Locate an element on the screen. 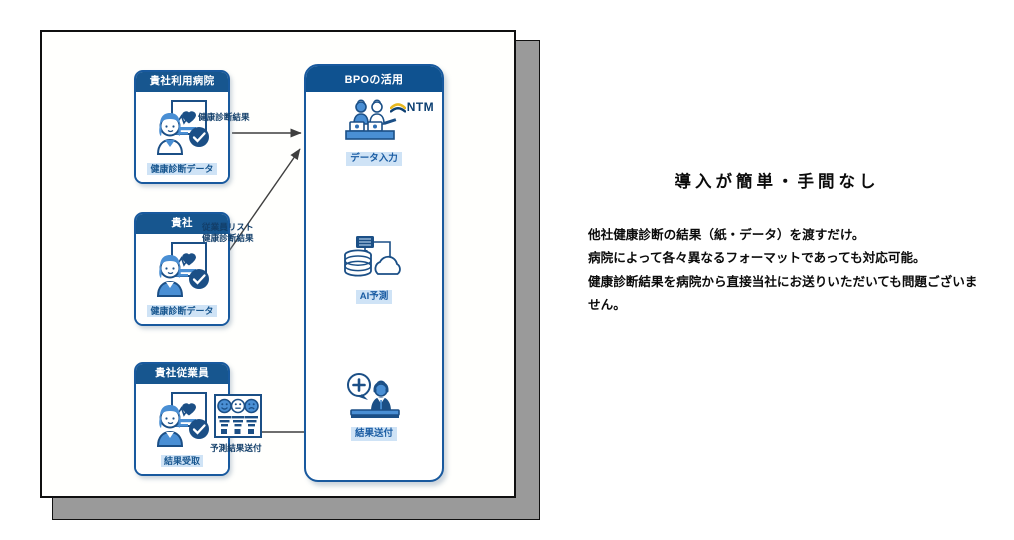 This screenshot has height=540, width=1014. data-entry-operators-icon is located at coordinates (374, 122).